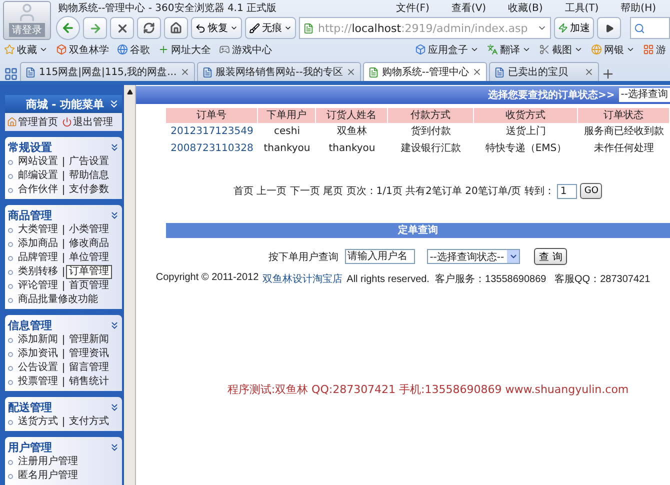  I want to click on search-field, so click(650, 28).